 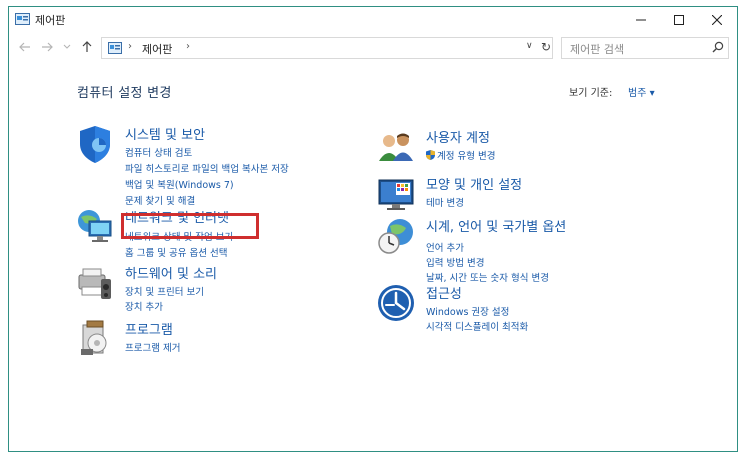 I want to click on uac-shield-icon, so click(x=430, y=155).